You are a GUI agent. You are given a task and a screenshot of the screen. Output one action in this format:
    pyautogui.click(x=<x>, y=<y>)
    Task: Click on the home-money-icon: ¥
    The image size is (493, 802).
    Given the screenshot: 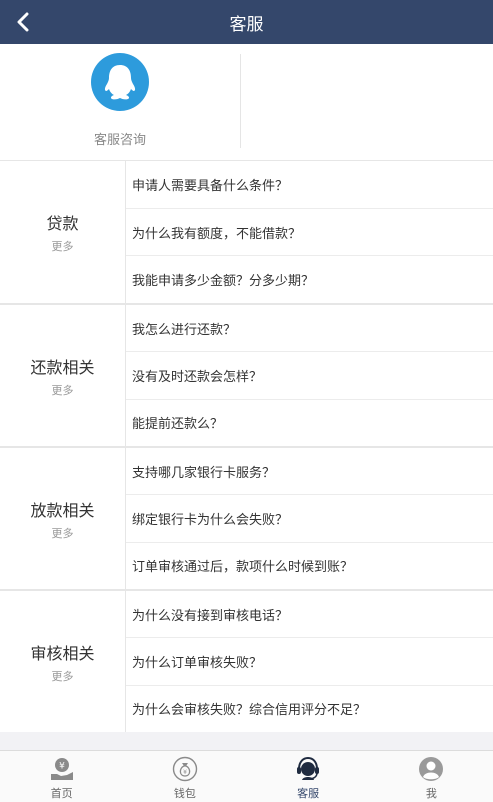 What is the action you would take?
    pyautogui.click(x=62, y=769)
    